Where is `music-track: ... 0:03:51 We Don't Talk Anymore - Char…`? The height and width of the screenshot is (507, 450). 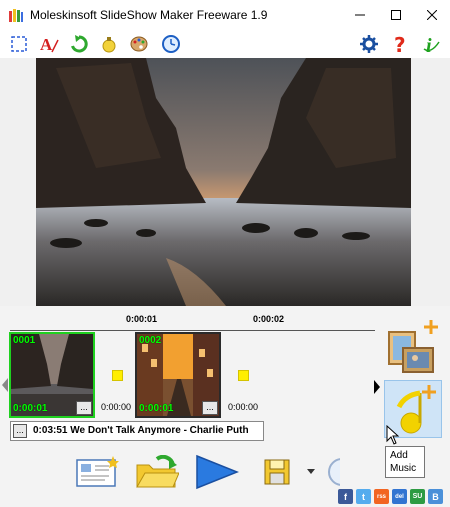 music-track: ... 0:03:51 We Don't Talk Anymore - Char… is located at coordinates (137, 431).